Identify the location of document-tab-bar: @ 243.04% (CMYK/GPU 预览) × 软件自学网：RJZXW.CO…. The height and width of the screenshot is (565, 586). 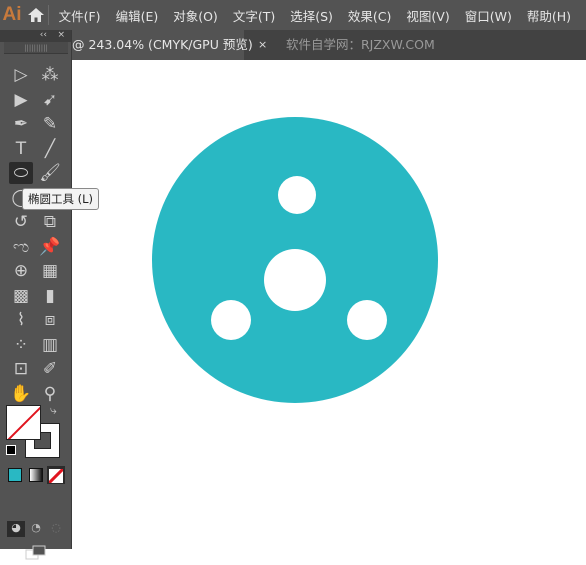
(293, 45).